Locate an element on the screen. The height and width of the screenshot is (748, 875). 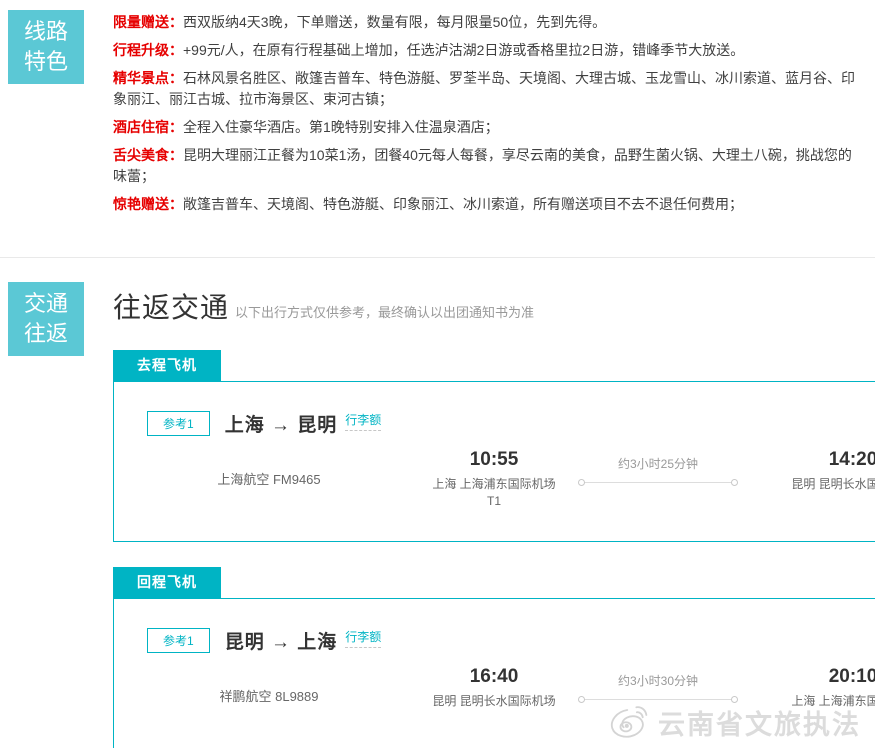
arrival-airport: 昆明 昆明长水国际机场 is located at coordinates (833, 484).